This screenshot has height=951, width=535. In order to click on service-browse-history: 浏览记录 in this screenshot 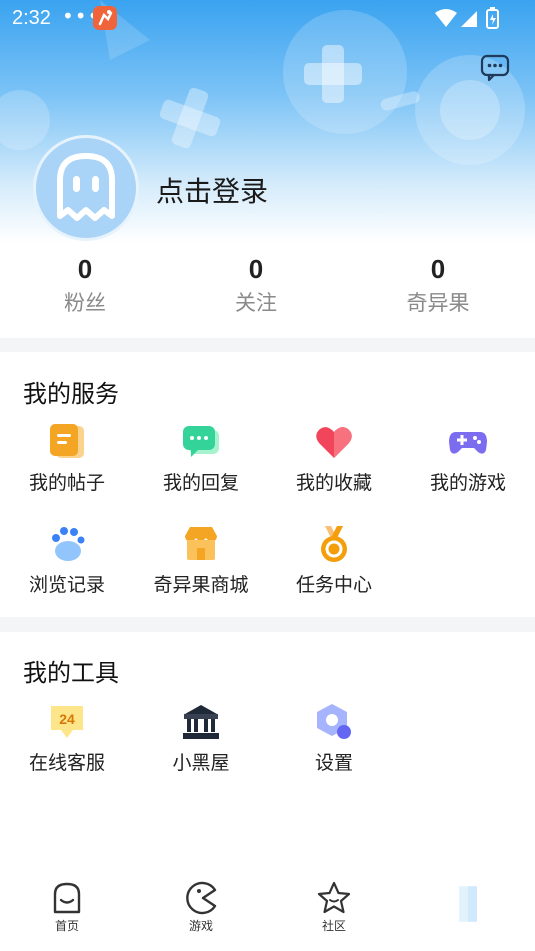, I will do `click(67, 560)`.